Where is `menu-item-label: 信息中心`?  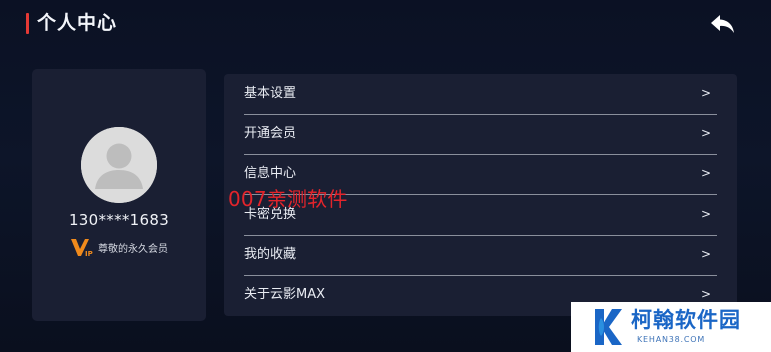 menu-item-label: 信息中心 is located at coordinates (270, 173).